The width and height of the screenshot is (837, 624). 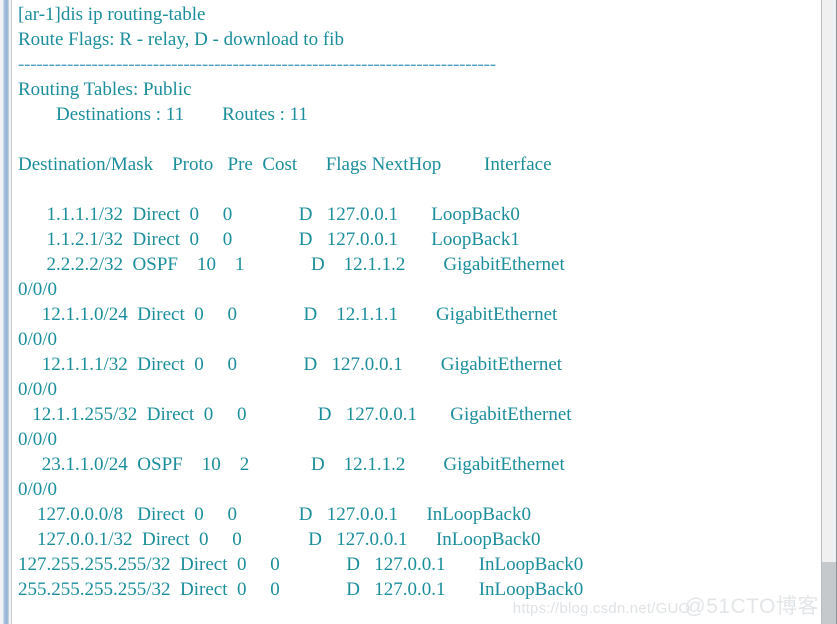 What do you see at coordinates (829, 312) in the screenshot?
I see `right-border-gutter` at bounding box center [829, 312].